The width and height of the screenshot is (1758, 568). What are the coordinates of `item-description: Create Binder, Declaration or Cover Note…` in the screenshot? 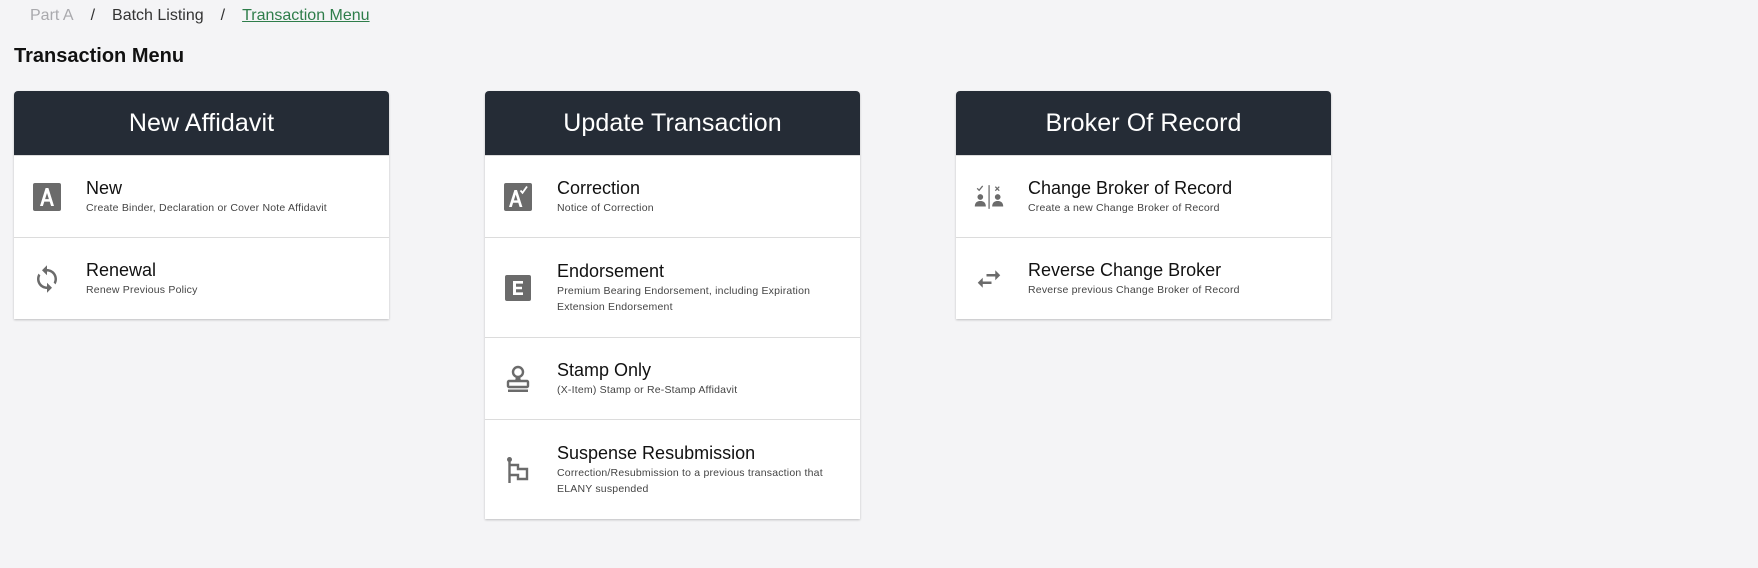 It's located at (206, 208).